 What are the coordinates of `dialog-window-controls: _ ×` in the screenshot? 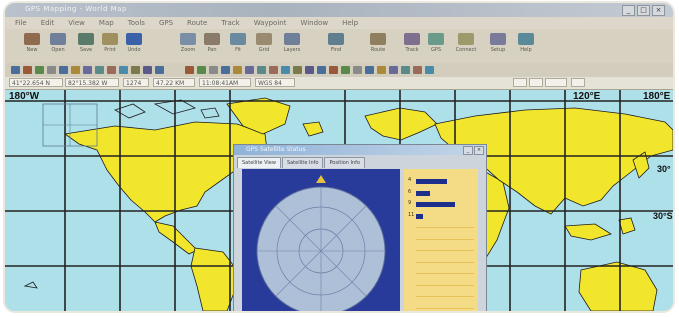 It's located at (473, 150).